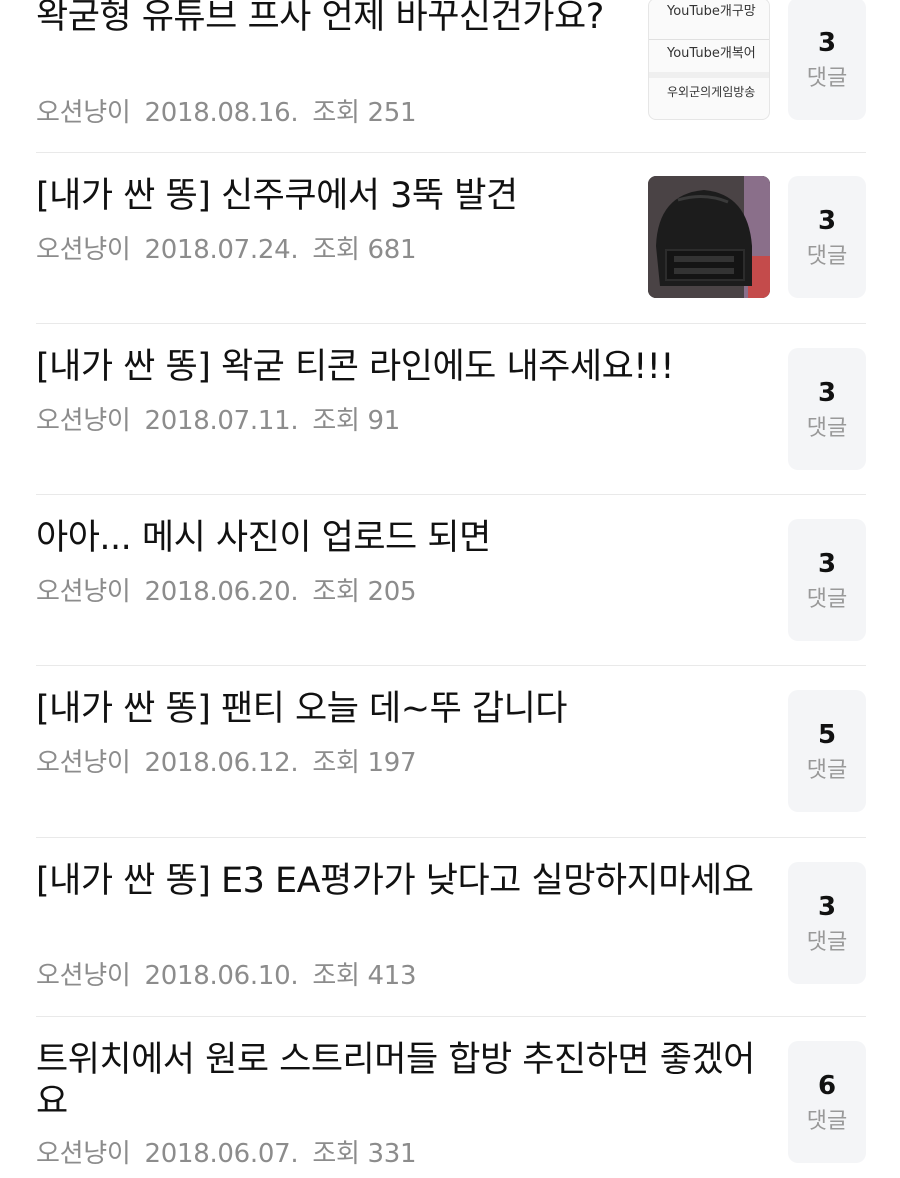 Image resolution: width=900 pixels, height=1178 pixels. I want to click on post-meta: 오션냥이 2018.07.11. 조회 91, so click(225, 418).